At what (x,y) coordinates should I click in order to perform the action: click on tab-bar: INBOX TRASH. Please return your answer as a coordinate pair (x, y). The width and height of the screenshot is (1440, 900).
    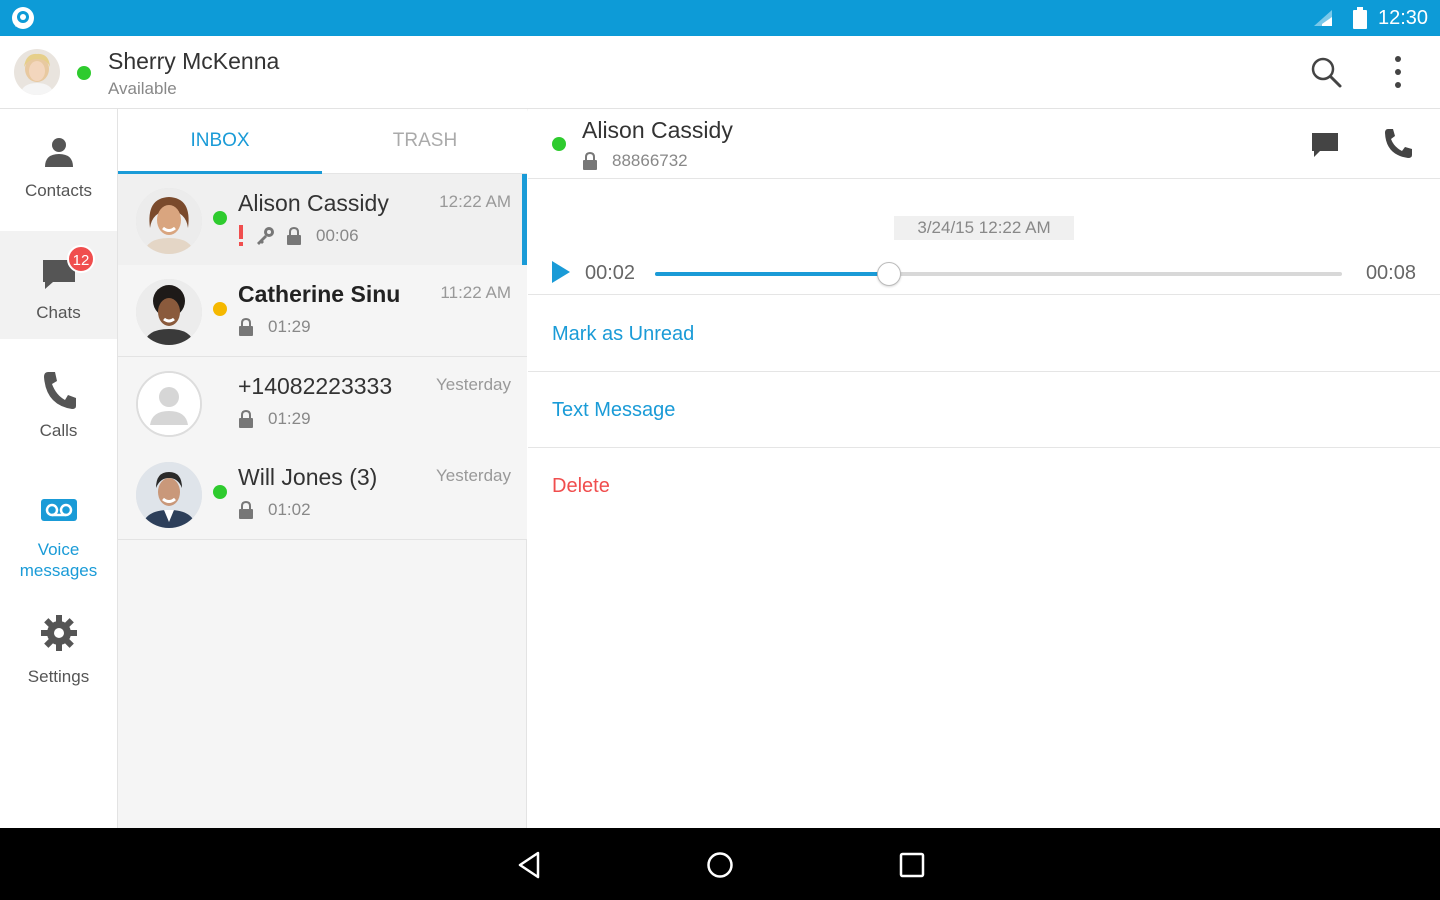
    Looking at the image, I should click on (322, 141).